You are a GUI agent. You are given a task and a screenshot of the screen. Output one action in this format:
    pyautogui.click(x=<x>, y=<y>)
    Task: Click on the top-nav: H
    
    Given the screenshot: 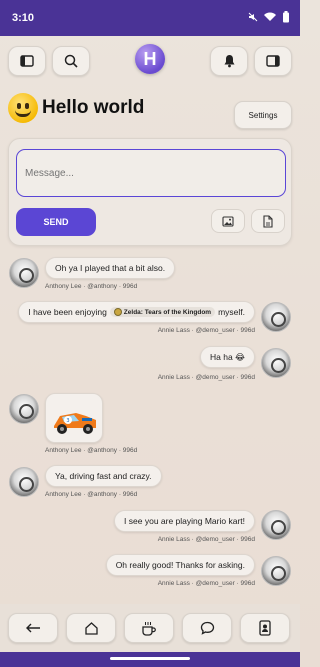 What is the action you would take?
    pyautogui.click(x=150, y=62)
    